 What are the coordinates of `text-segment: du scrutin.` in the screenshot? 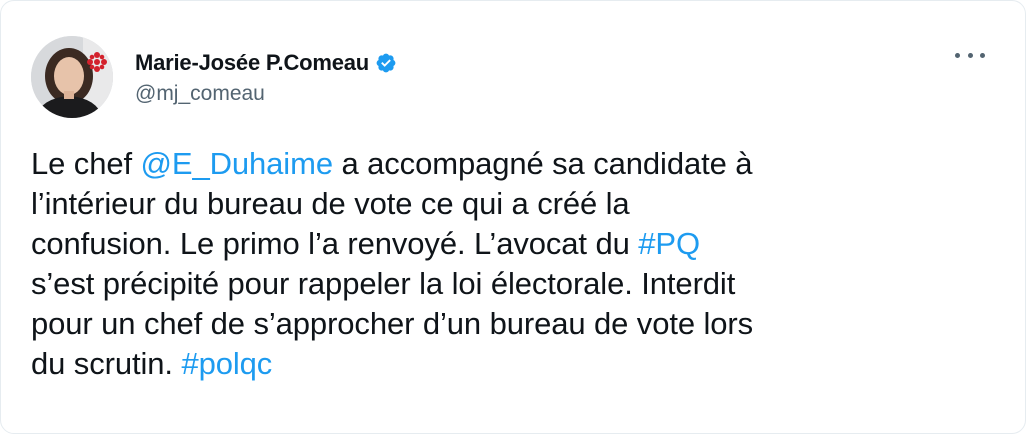 It's located at (106, 363).